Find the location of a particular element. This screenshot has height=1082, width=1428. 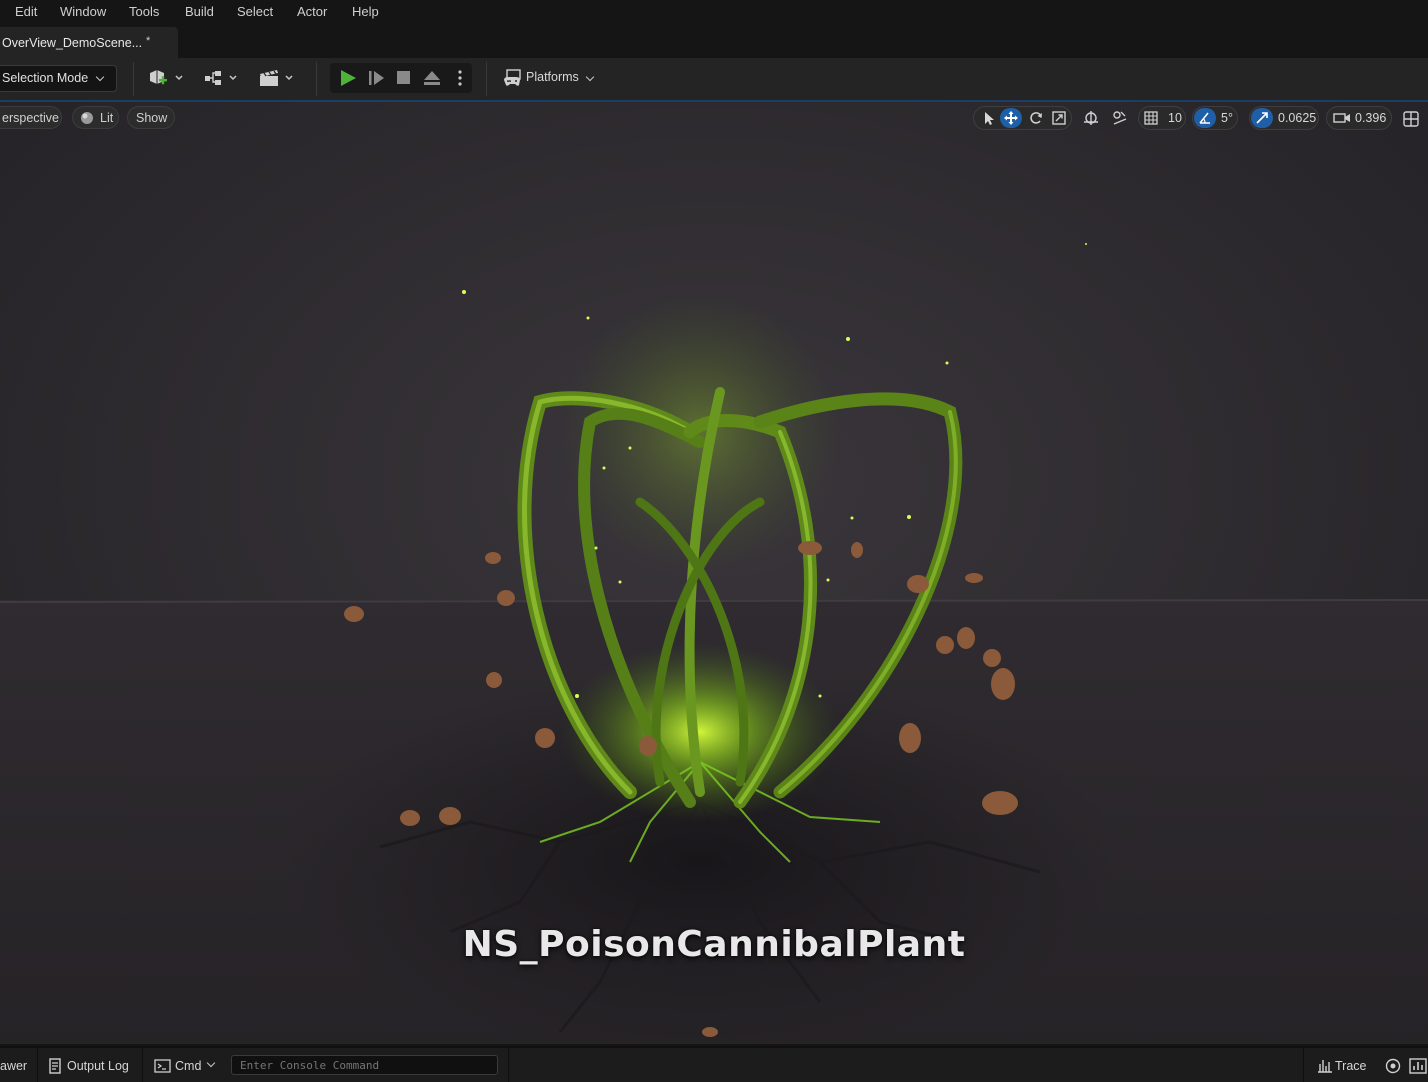

document-tab-strip: OverView_DemoScene... * is located at coordinates (714, 41).